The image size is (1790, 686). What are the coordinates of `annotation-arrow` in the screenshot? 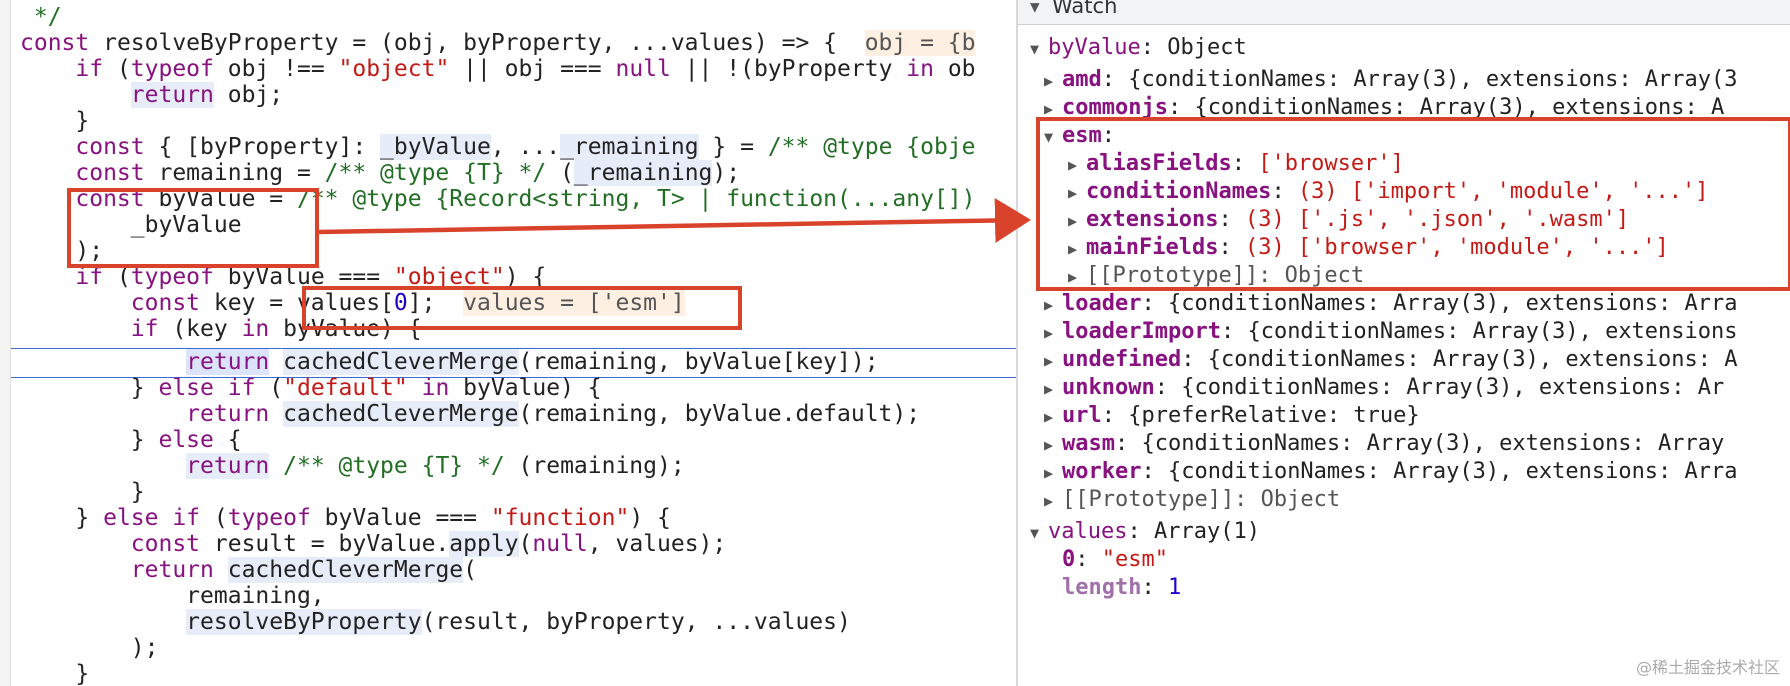 It's located at (674, 220).